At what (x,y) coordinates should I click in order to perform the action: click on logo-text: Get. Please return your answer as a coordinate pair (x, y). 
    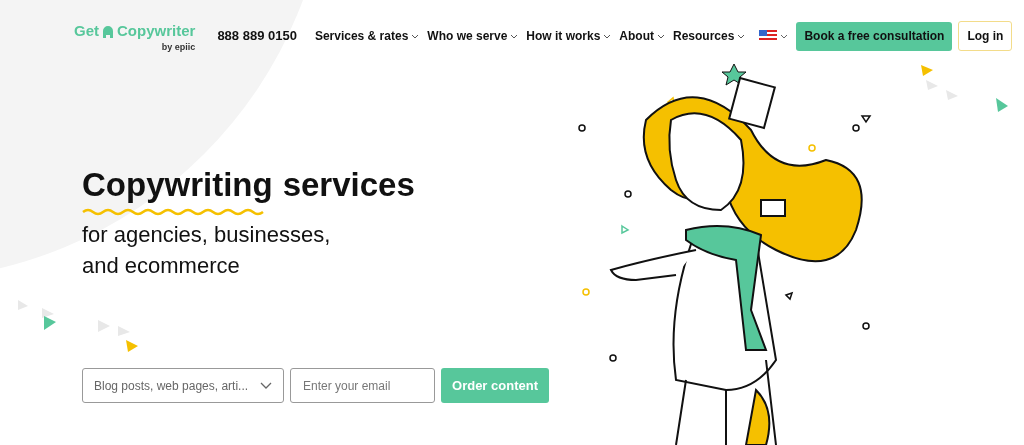
    Looking at the image, I should click on (86, 31).